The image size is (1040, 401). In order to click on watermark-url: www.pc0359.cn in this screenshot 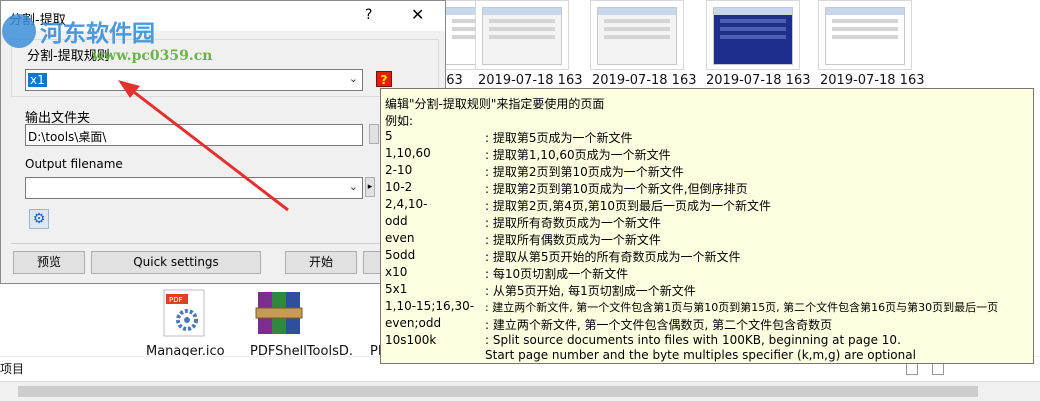, I will do `click(152, 56)`.